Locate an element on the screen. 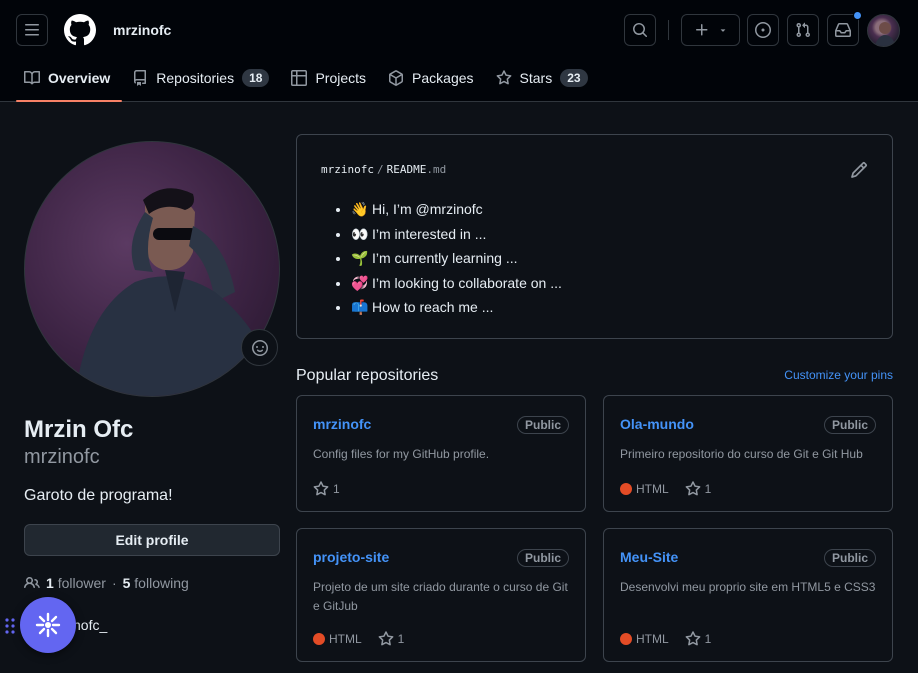 The width and height of the screenshot is (918, 673). user-avatar-small is located at coordinates (883, 30).